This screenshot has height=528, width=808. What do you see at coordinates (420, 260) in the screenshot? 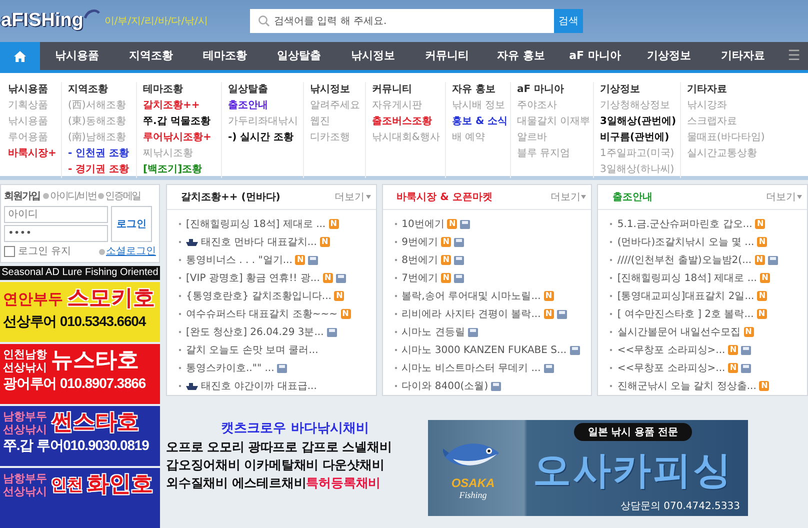
I see `post-link: 8번에기` at bounding box center [420, 260].